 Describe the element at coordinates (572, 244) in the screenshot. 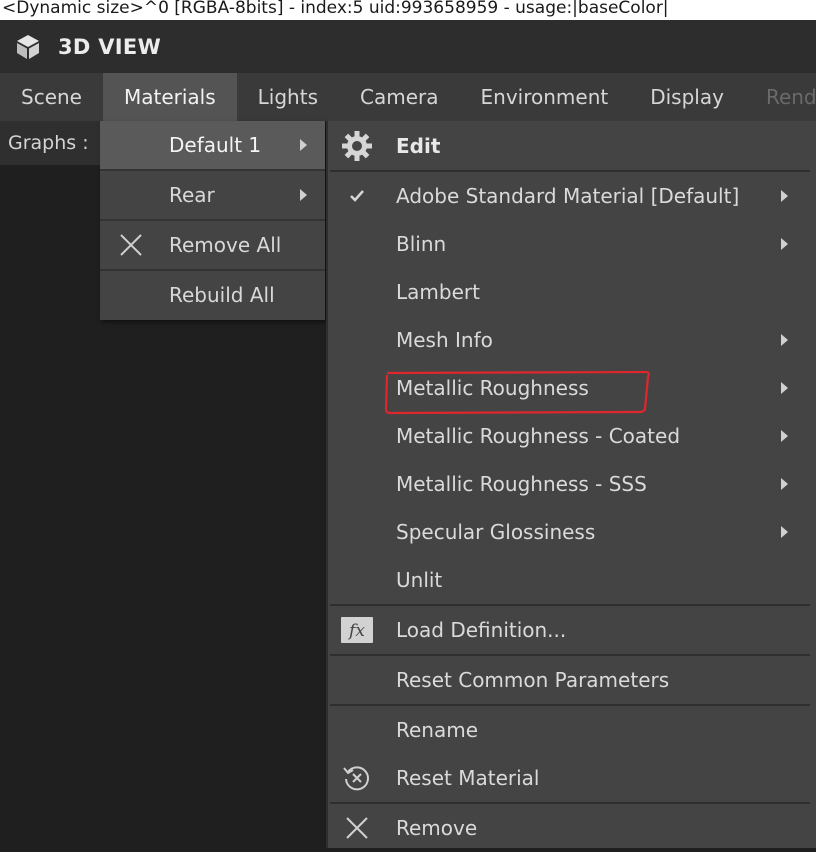

I see `menu-item-blinn: Blinn` at that location.